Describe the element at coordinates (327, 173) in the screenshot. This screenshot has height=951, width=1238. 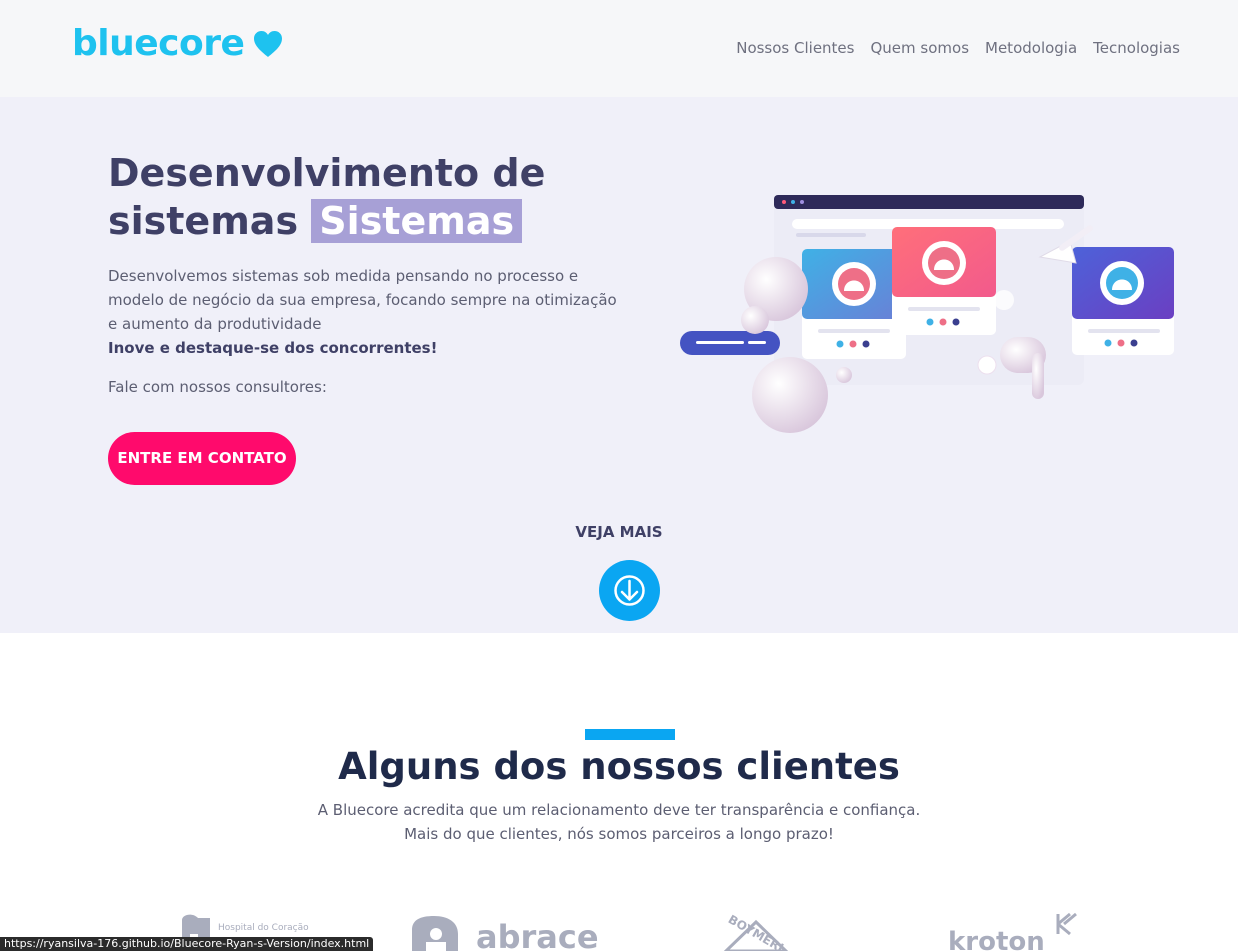
I see `hero-title-line1: Desenvolvimento de` at that location.